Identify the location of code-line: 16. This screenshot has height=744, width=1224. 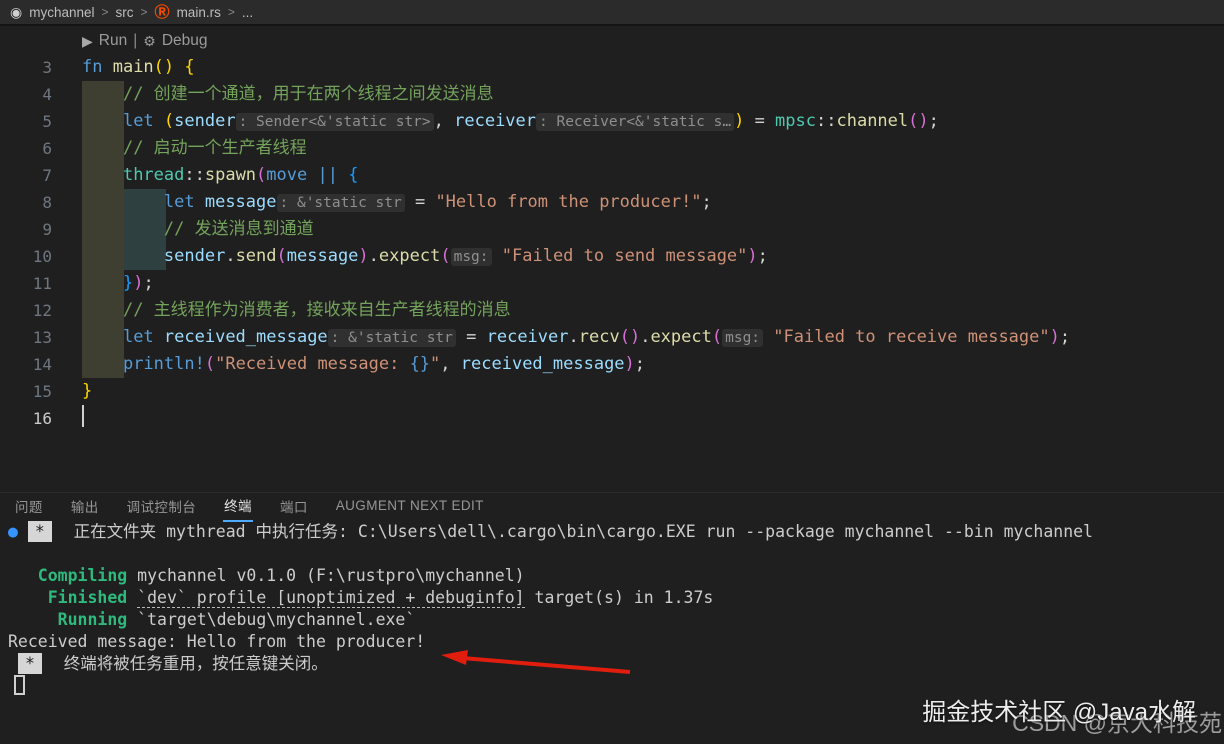
(612, 418).